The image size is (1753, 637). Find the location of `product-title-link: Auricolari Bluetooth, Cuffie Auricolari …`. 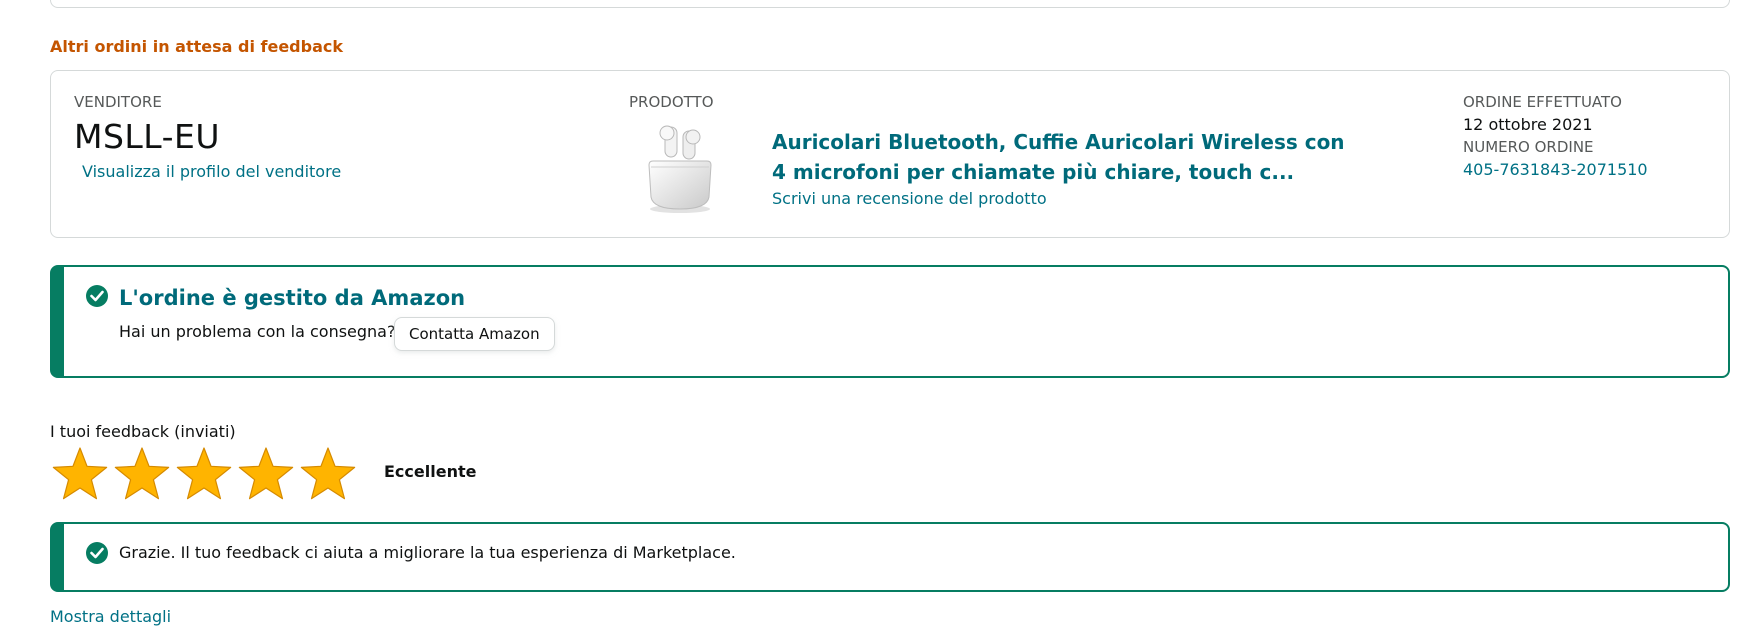

product-title-link: Auricolari Bluetooth, Cuffie Auricolari … is located at coordinates (1062, 157).